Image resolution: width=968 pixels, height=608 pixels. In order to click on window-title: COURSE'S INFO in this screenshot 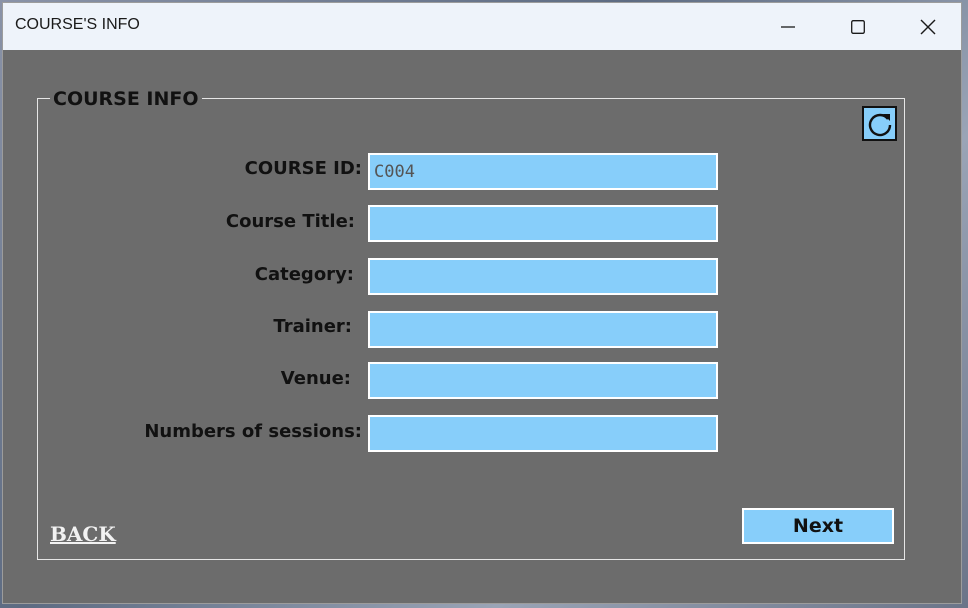, I will do `click(77, 24)`.